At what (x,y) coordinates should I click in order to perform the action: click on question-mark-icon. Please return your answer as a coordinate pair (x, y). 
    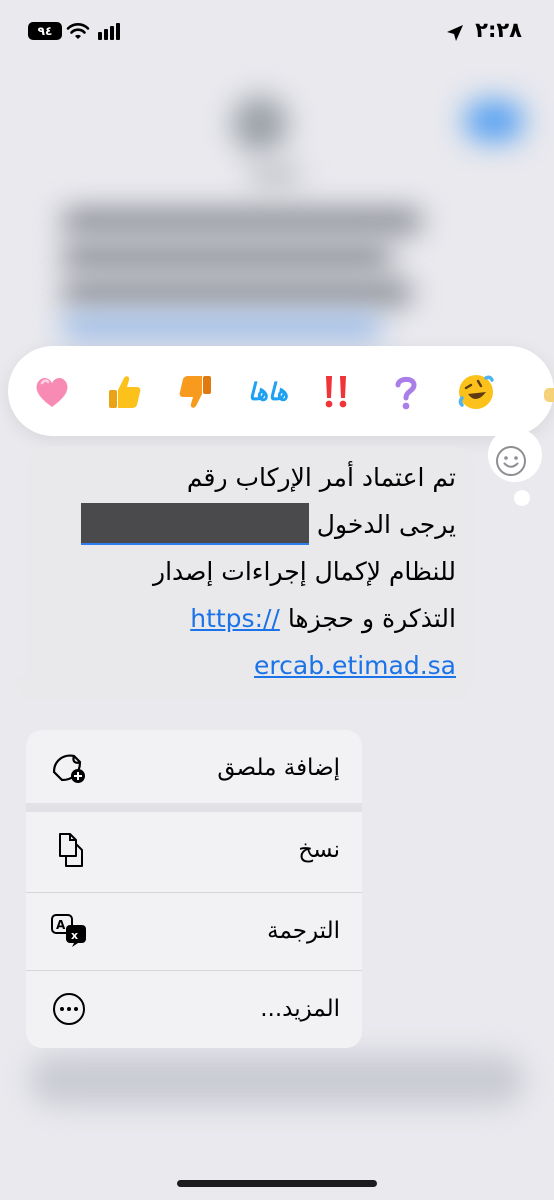
    Looking at the image, I should click on (406, 393).